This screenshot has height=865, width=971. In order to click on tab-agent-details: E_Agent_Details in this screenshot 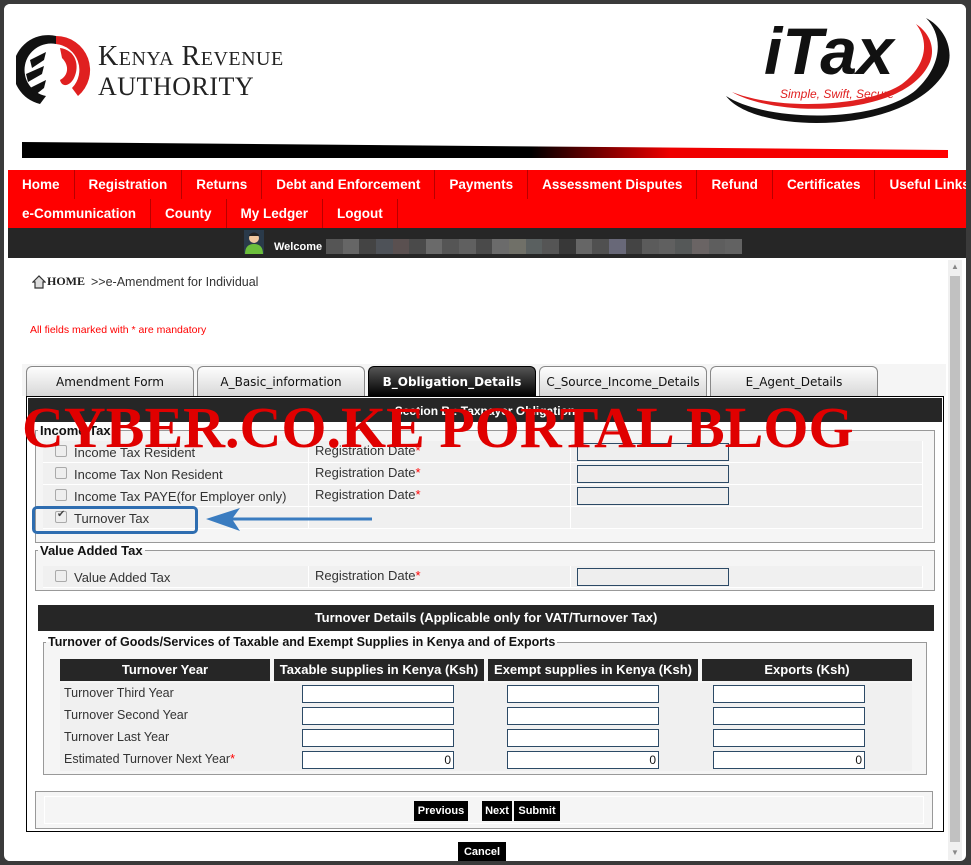, I will do `click(794, 381)`.